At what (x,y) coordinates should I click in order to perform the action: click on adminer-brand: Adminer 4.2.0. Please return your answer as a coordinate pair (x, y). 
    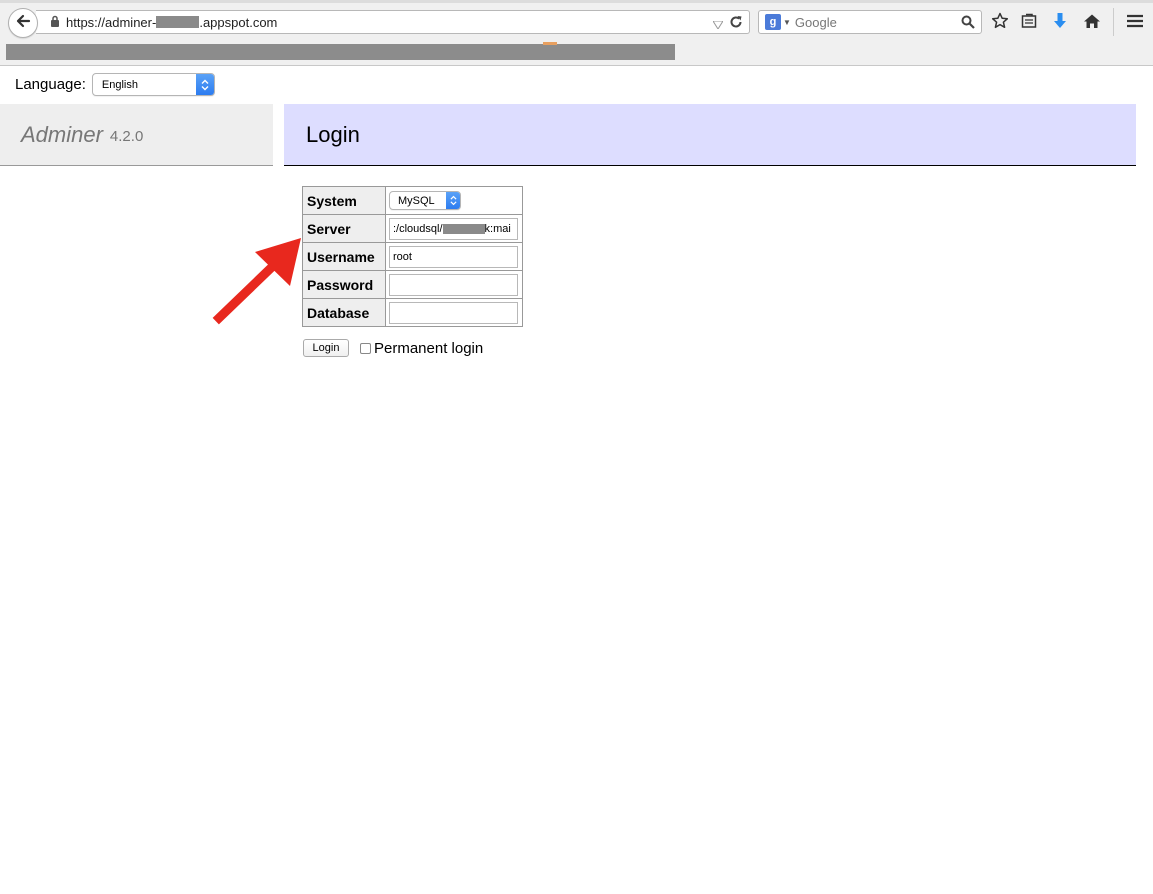
    Looking at the image, I should click on (136, 135).